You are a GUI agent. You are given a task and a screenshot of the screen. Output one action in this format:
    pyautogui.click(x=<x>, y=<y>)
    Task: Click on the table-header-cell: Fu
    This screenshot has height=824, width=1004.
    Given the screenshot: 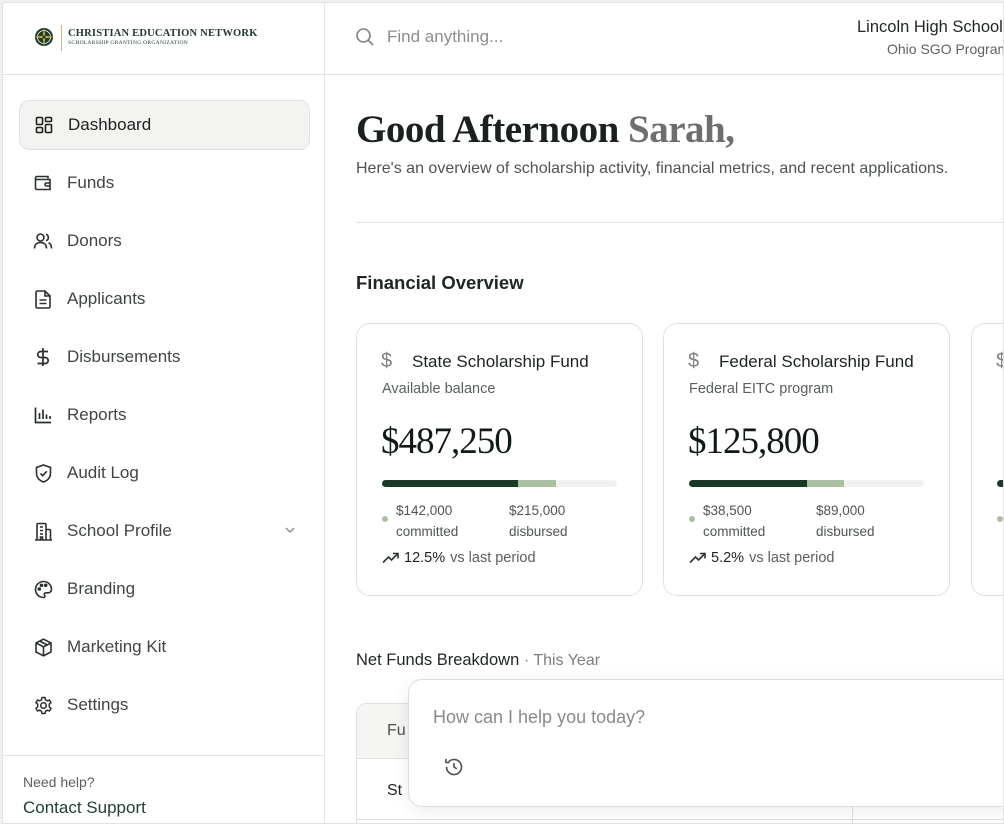 What is the action you would take?
    pyautogui.click(x=396, y=731)
    